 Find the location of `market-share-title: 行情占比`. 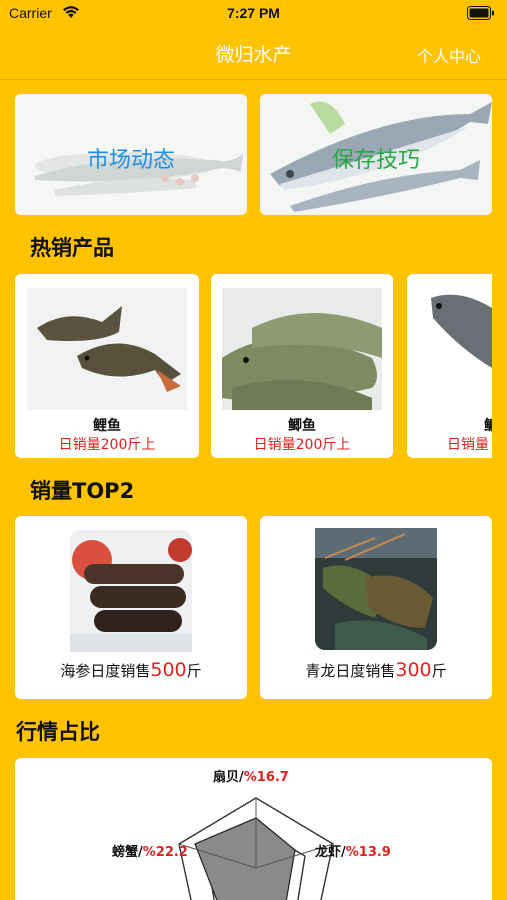

market-share-title: 行情占比 is located at coordinates (58, 732).